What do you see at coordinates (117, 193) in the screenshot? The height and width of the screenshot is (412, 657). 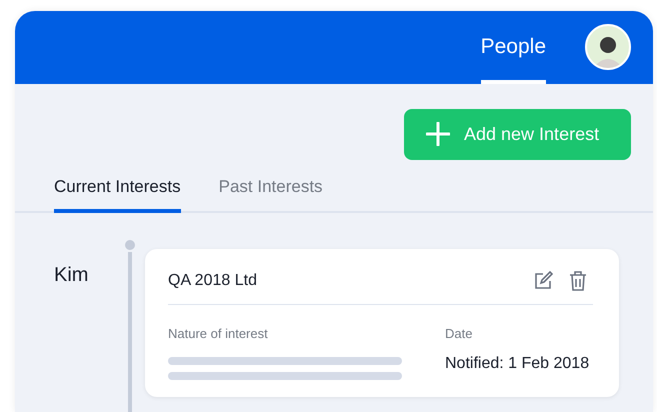 I see `tab: Current Interests` at bounding box center [117, 193].